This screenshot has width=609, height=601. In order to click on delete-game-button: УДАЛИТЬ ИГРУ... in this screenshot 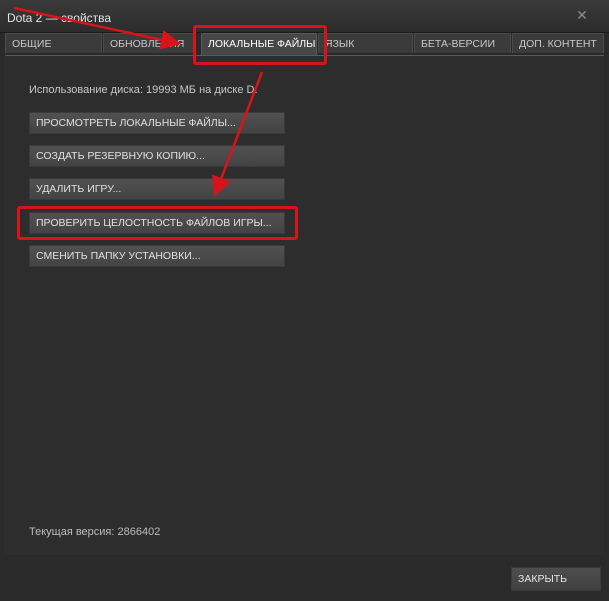, I will do `click(157, 189)`.